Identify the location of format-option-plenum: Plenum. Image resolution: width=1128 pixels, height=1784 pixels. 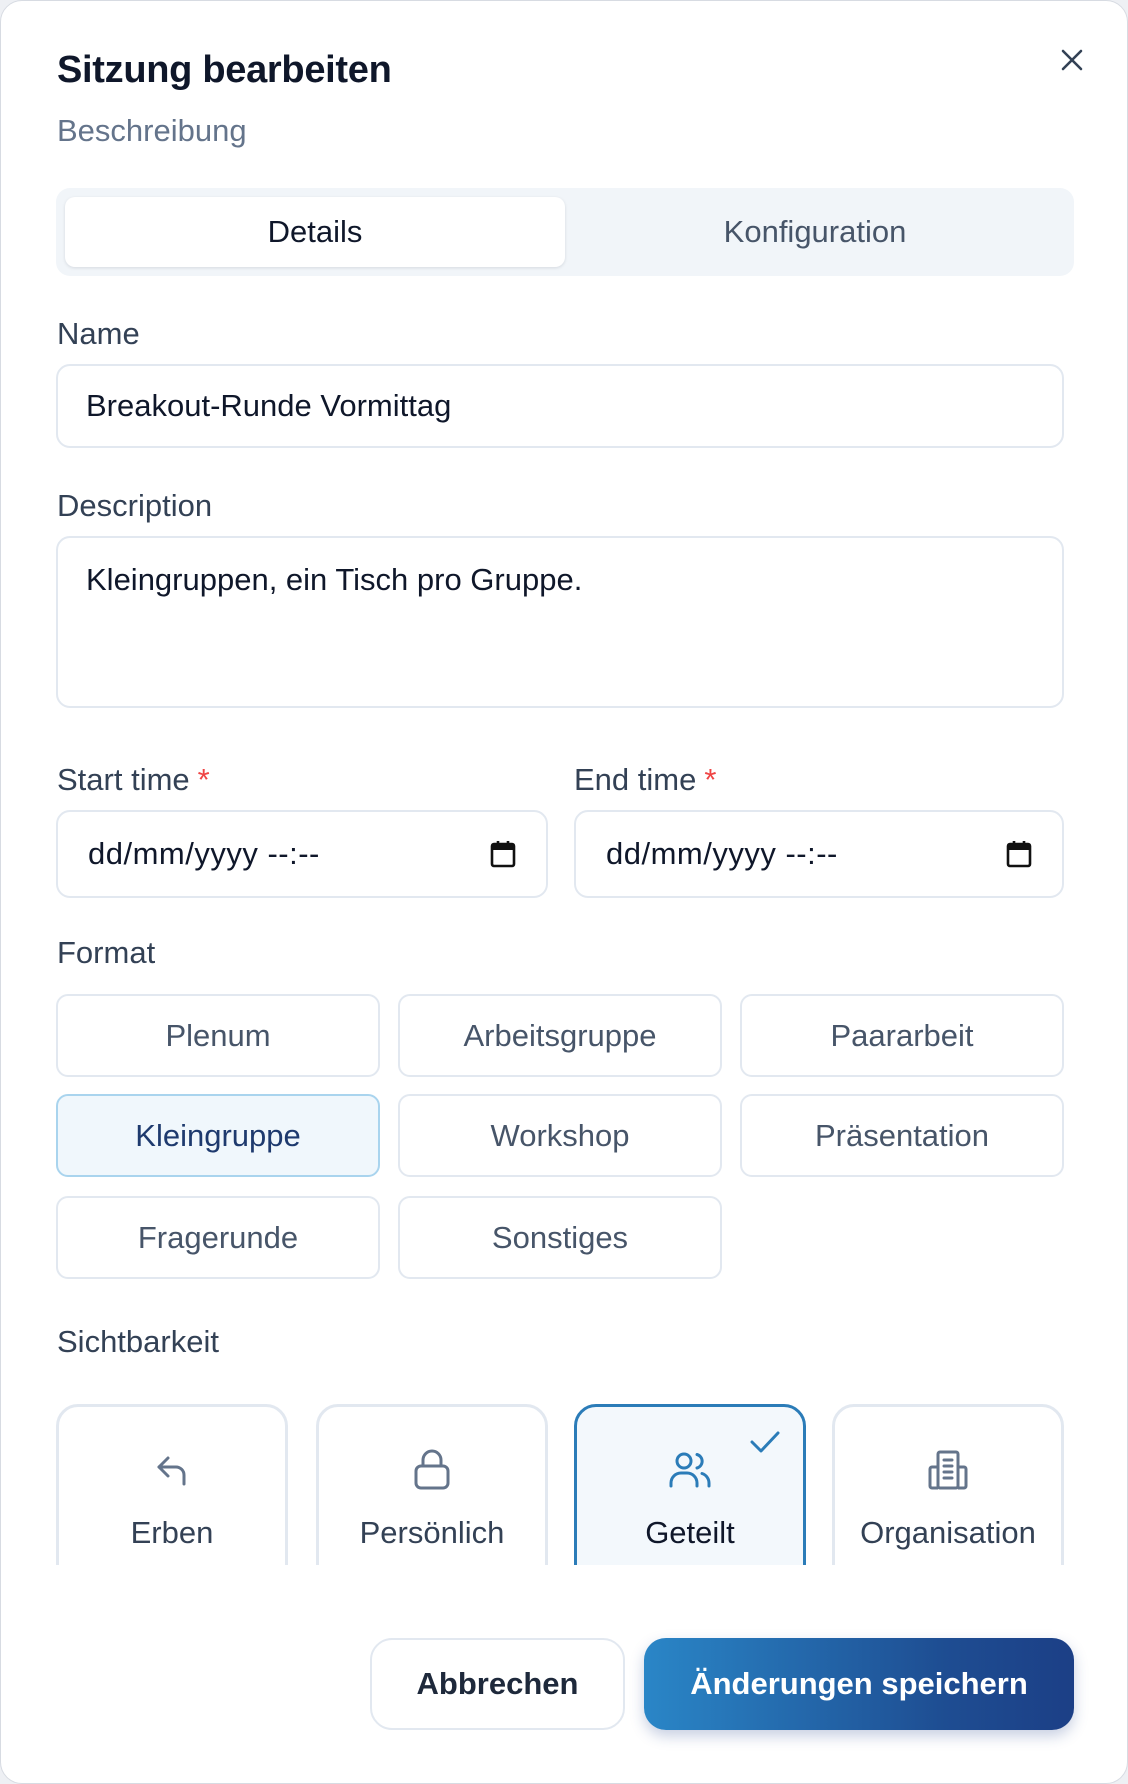
(218, 1035).